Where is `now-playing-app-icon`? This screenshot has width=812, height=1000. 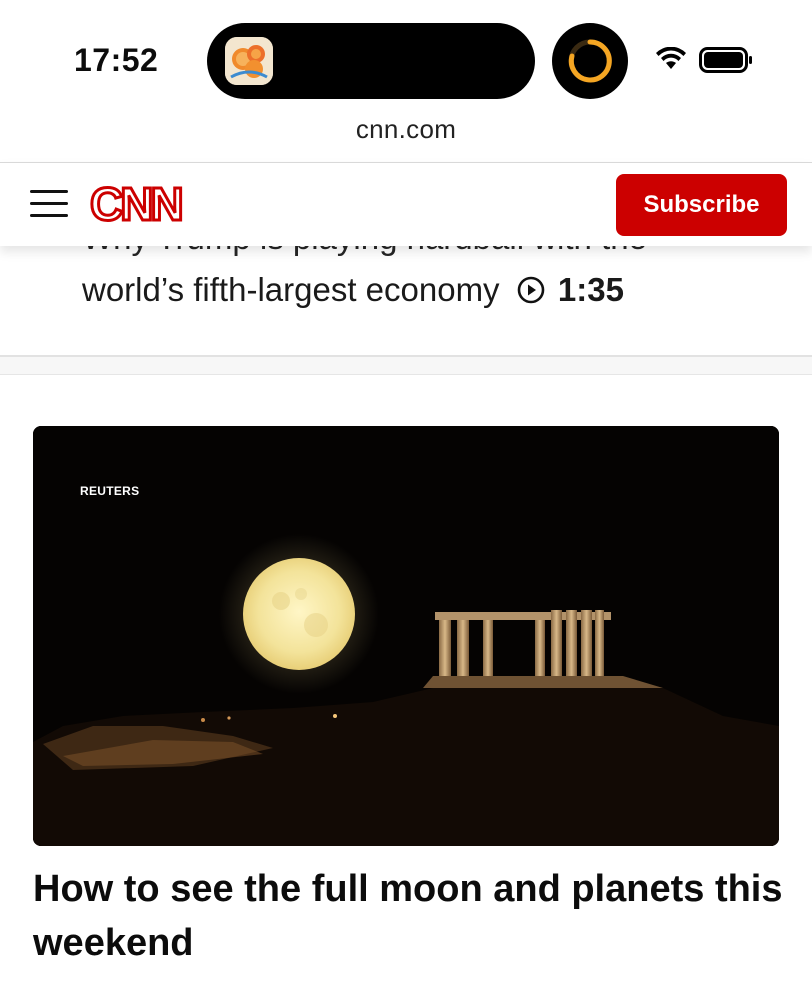
now-playing-app-icon is located at coordinates (249, 61).